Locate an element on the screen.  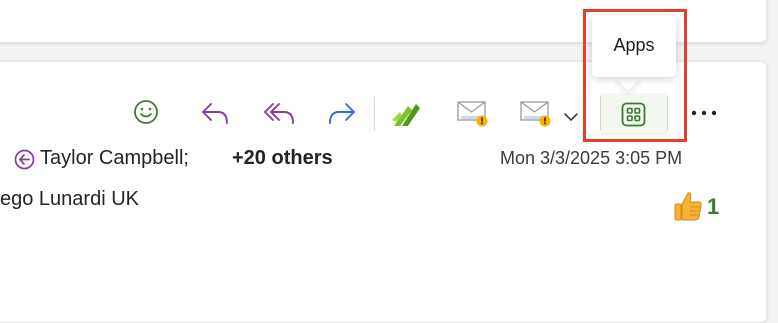
sender-name: Taylor Campbell; is located at coordinates (114, 158).